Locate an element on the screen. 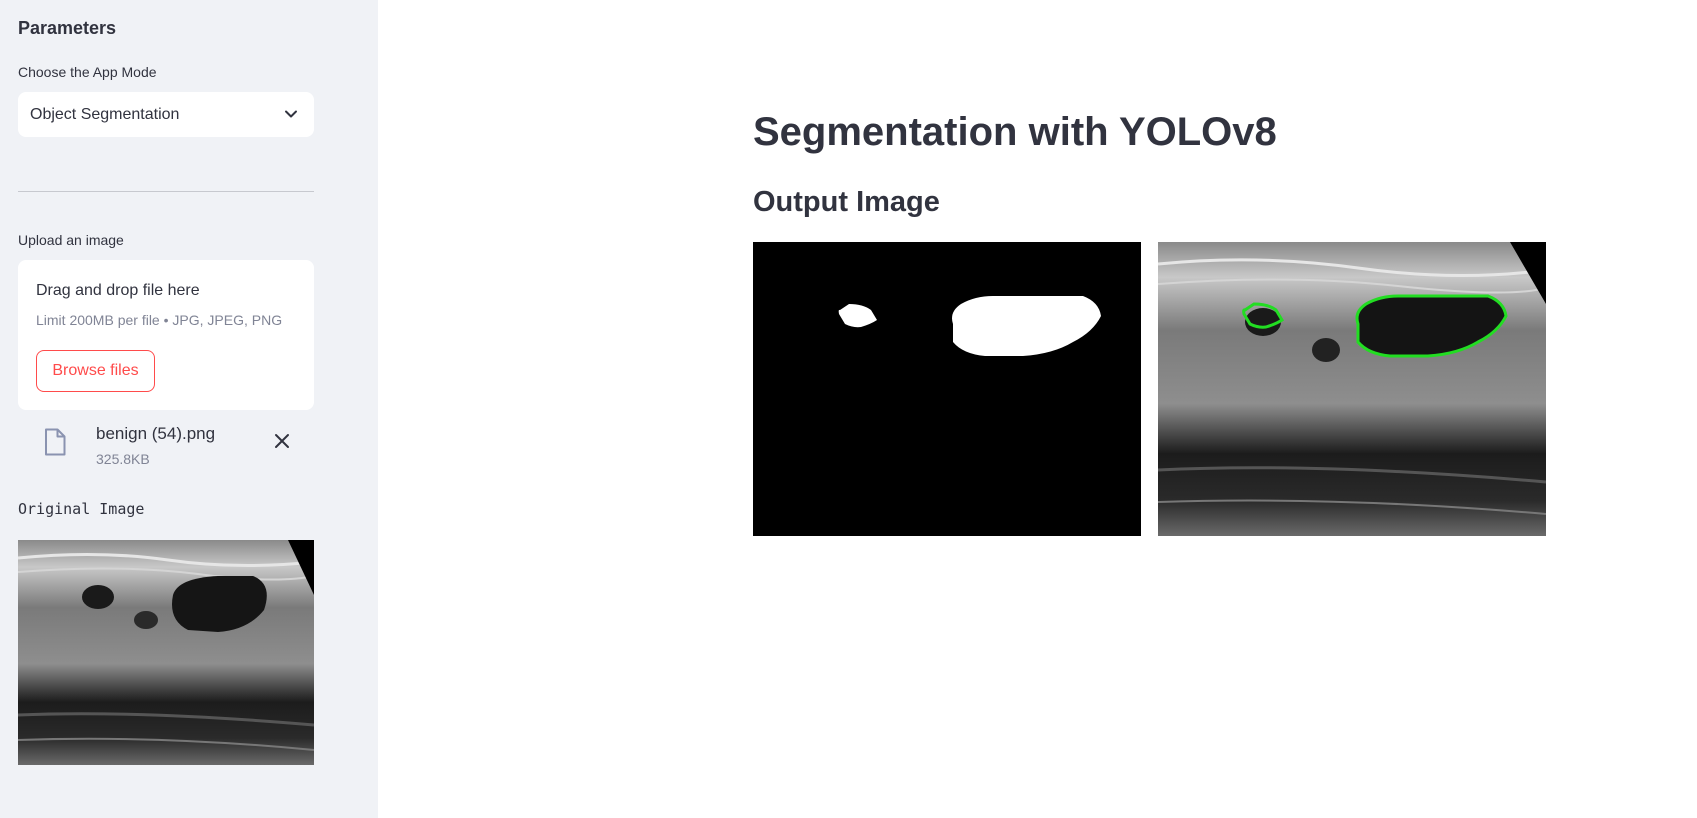  original-ultrasound-image is located at coordinates (166, 652).